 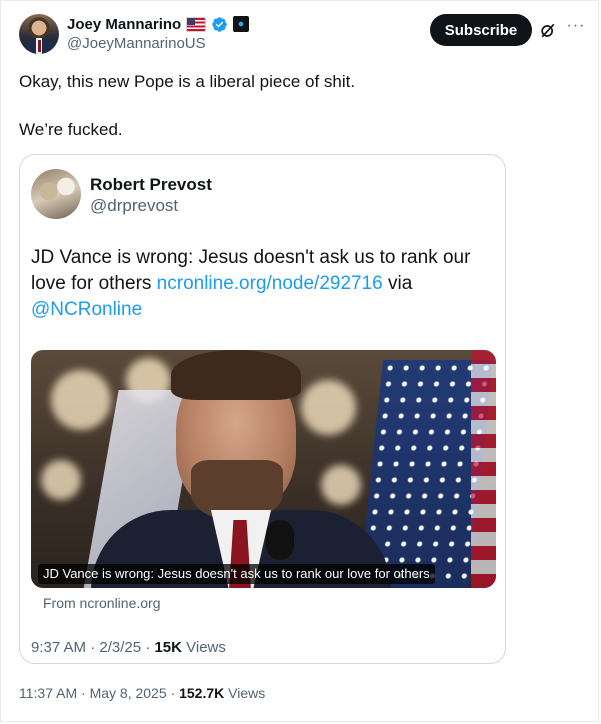 What do you see at coordinates (128, 693) in the screenshot?
I see `tweet-date: May 8, 2025` at bounding box center [128, 693].